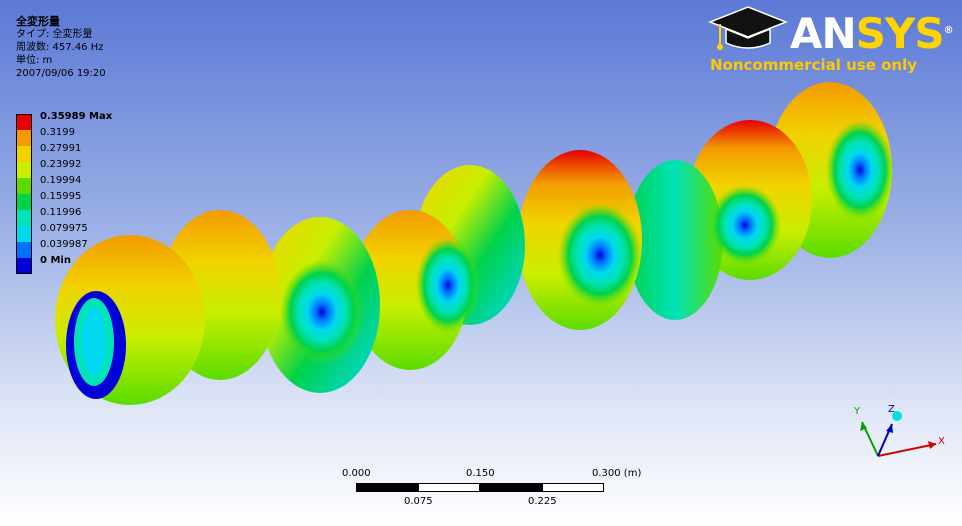  I want to click on axis-y-label: Y, so click(857, 411).